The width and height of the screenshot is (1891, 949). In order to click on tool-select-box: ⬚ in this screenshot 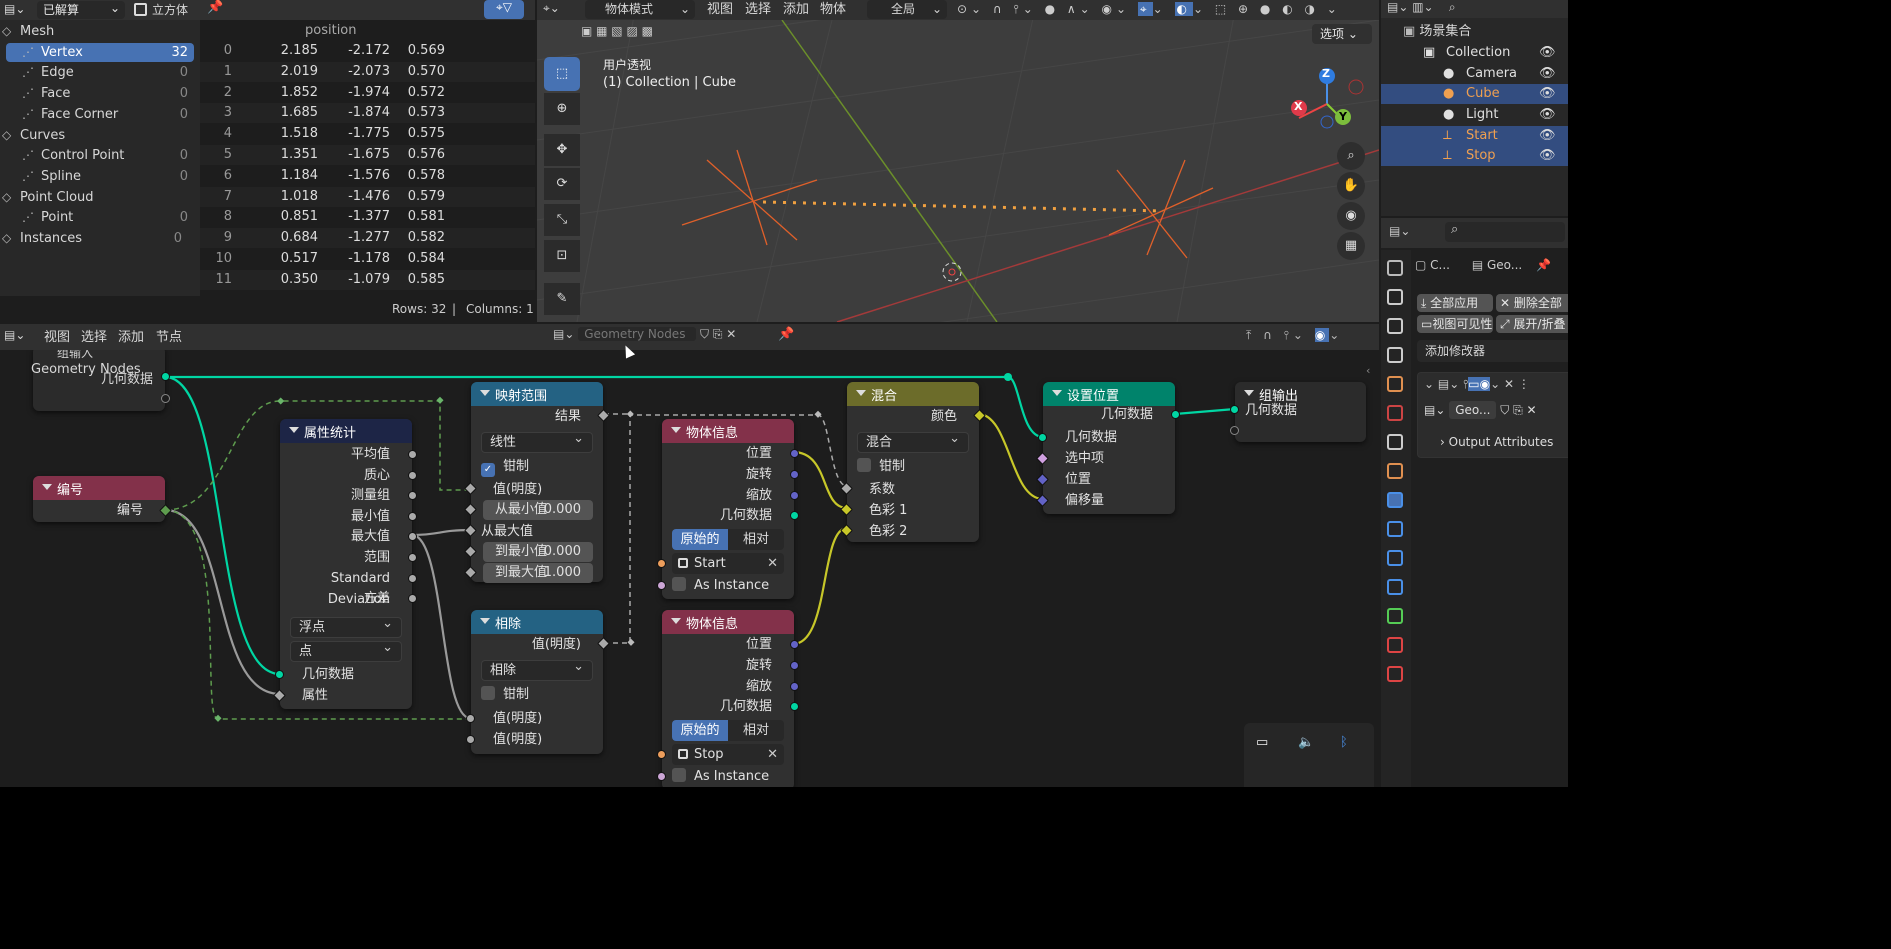, I will do `click(562, 74)`.